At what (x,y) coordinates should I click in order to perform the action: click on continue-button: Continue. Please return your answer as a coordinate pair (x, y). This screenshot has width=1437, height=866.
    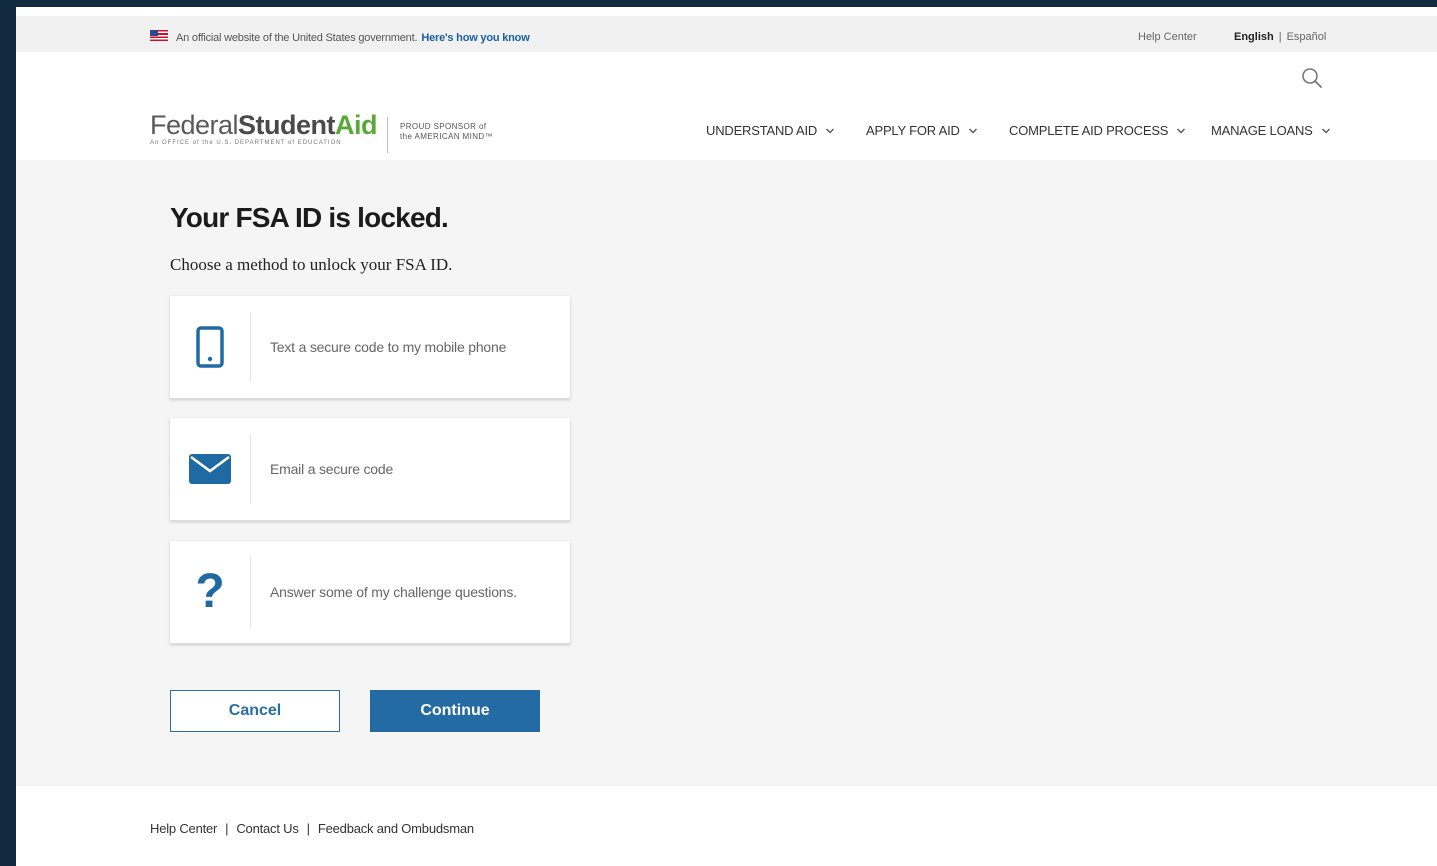
    Looking at the image, I should click on (455, 711).